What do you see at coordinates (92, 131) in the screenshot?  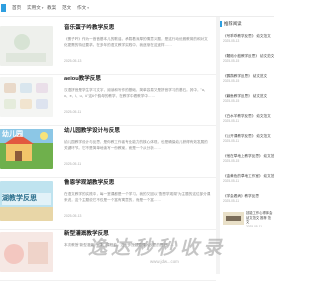 I see `article-title: 幼儿园教学设计与反思` at bounding box center [92, 131].